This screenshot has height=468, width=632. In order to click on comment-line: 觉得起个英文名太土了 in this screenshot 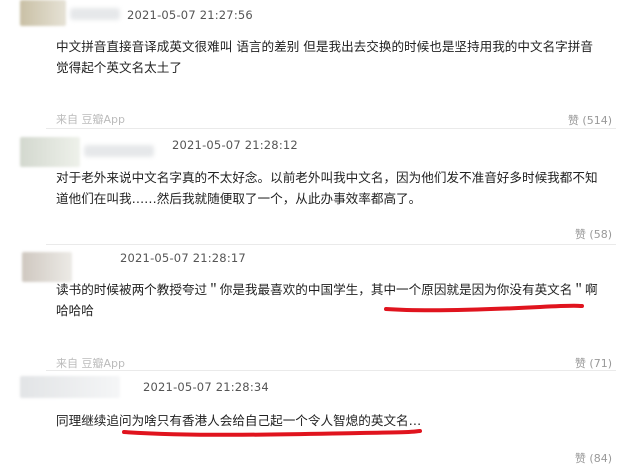, I will do `click(119, 67)`.